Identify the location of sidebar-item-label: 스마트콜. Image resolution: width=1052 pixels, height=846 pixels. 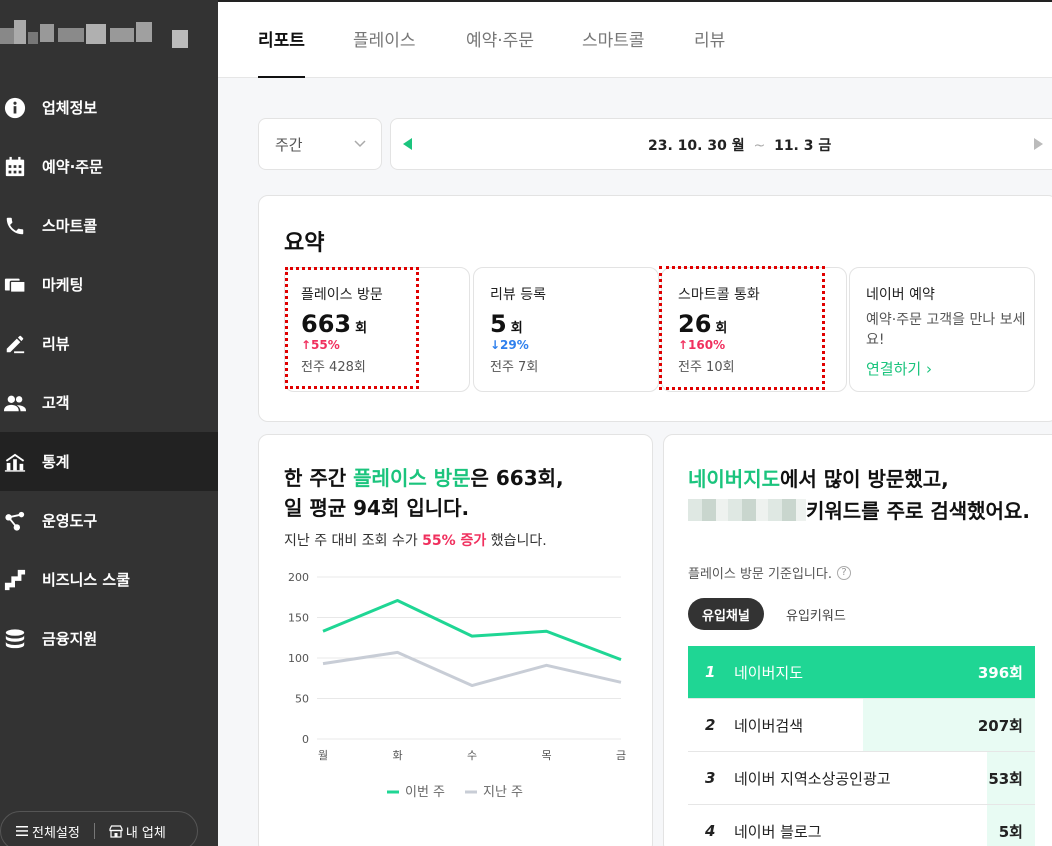
(70, 226).